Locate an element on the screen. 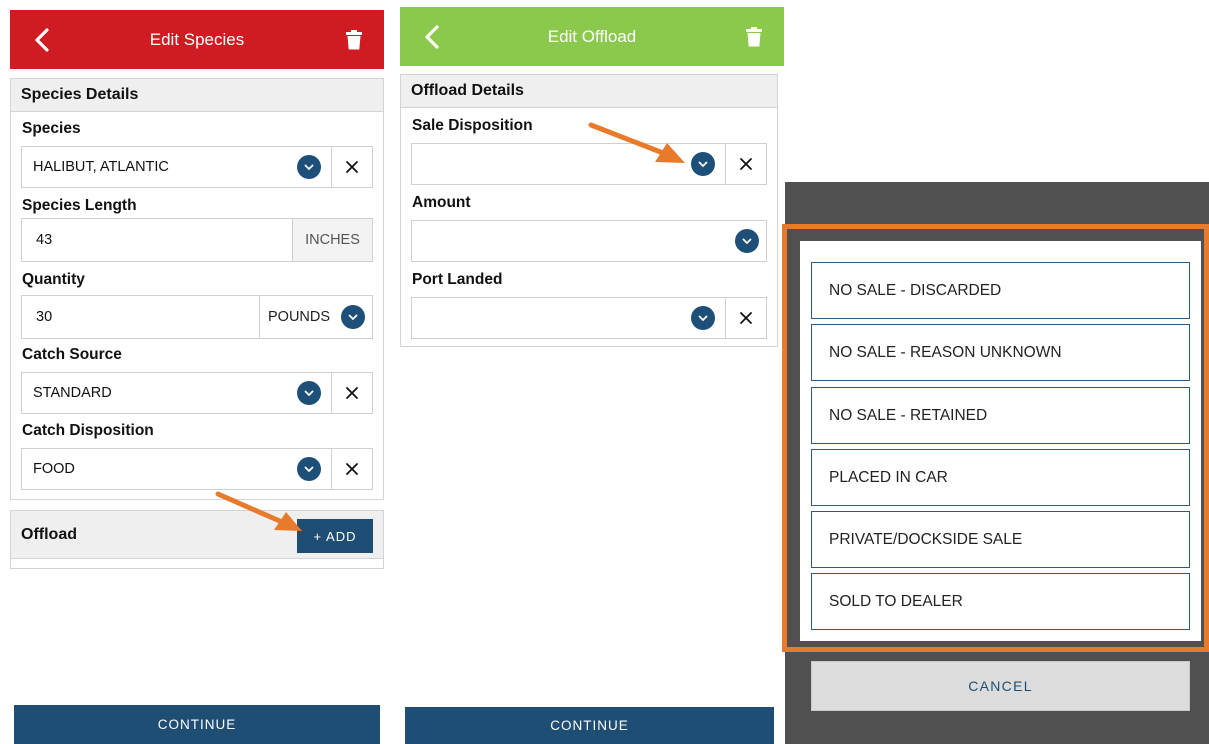  quantity-unit-select: POUNDS is located at coordinates (316, 317).